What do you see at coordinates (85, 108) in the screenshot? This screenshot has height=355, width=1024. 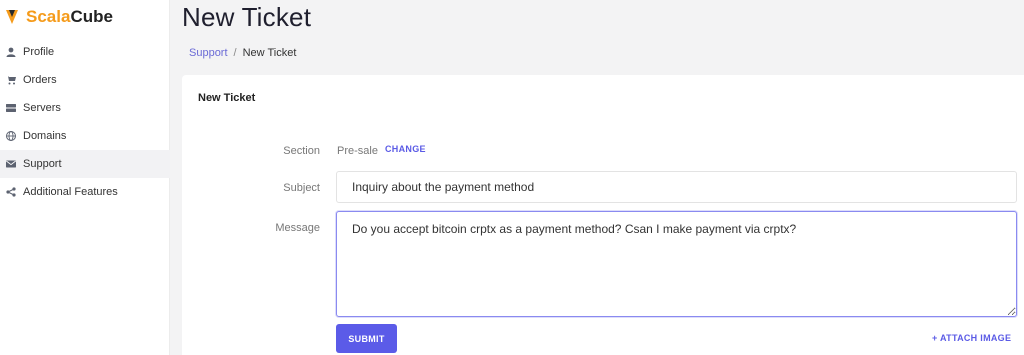 I see `sidebar-item-servers: Servers` at bounding box center [85, 108].